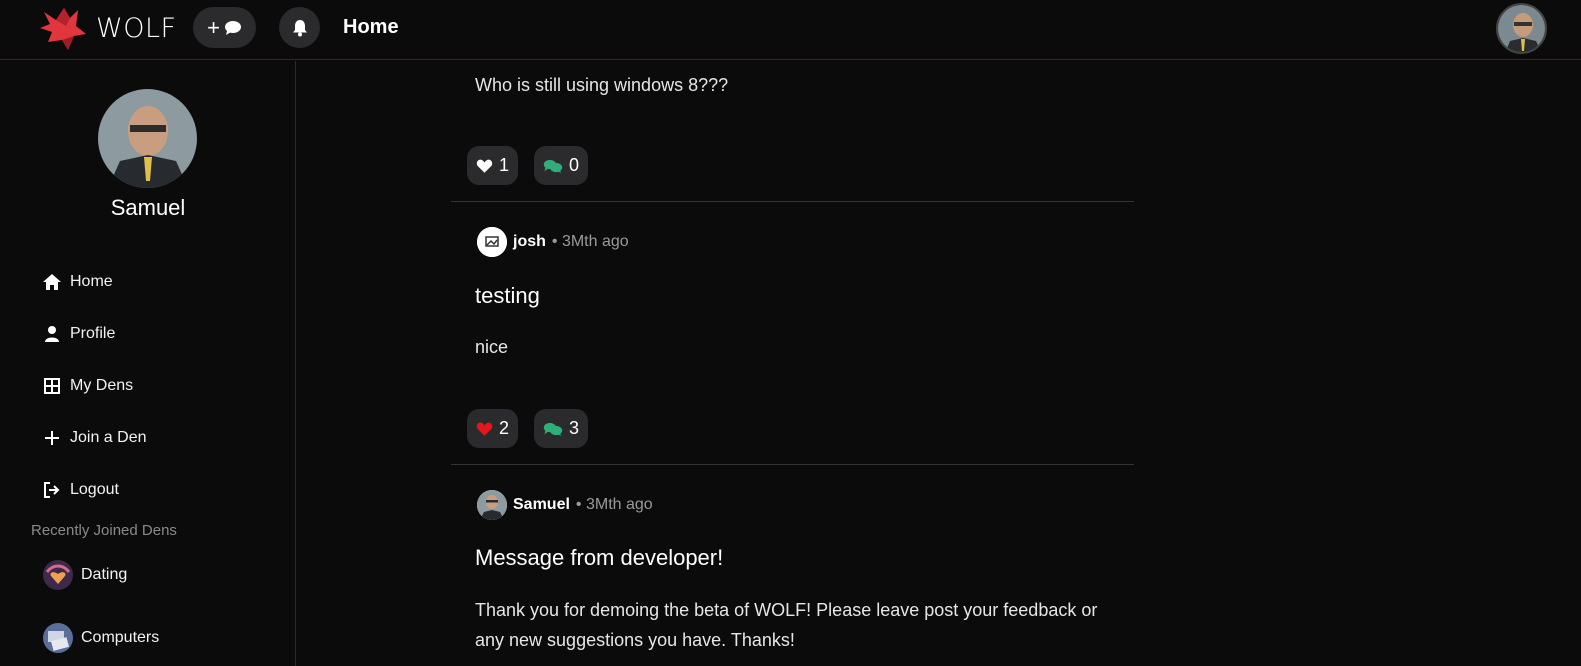  I want to click on post-title: testing, so click(507, 296).